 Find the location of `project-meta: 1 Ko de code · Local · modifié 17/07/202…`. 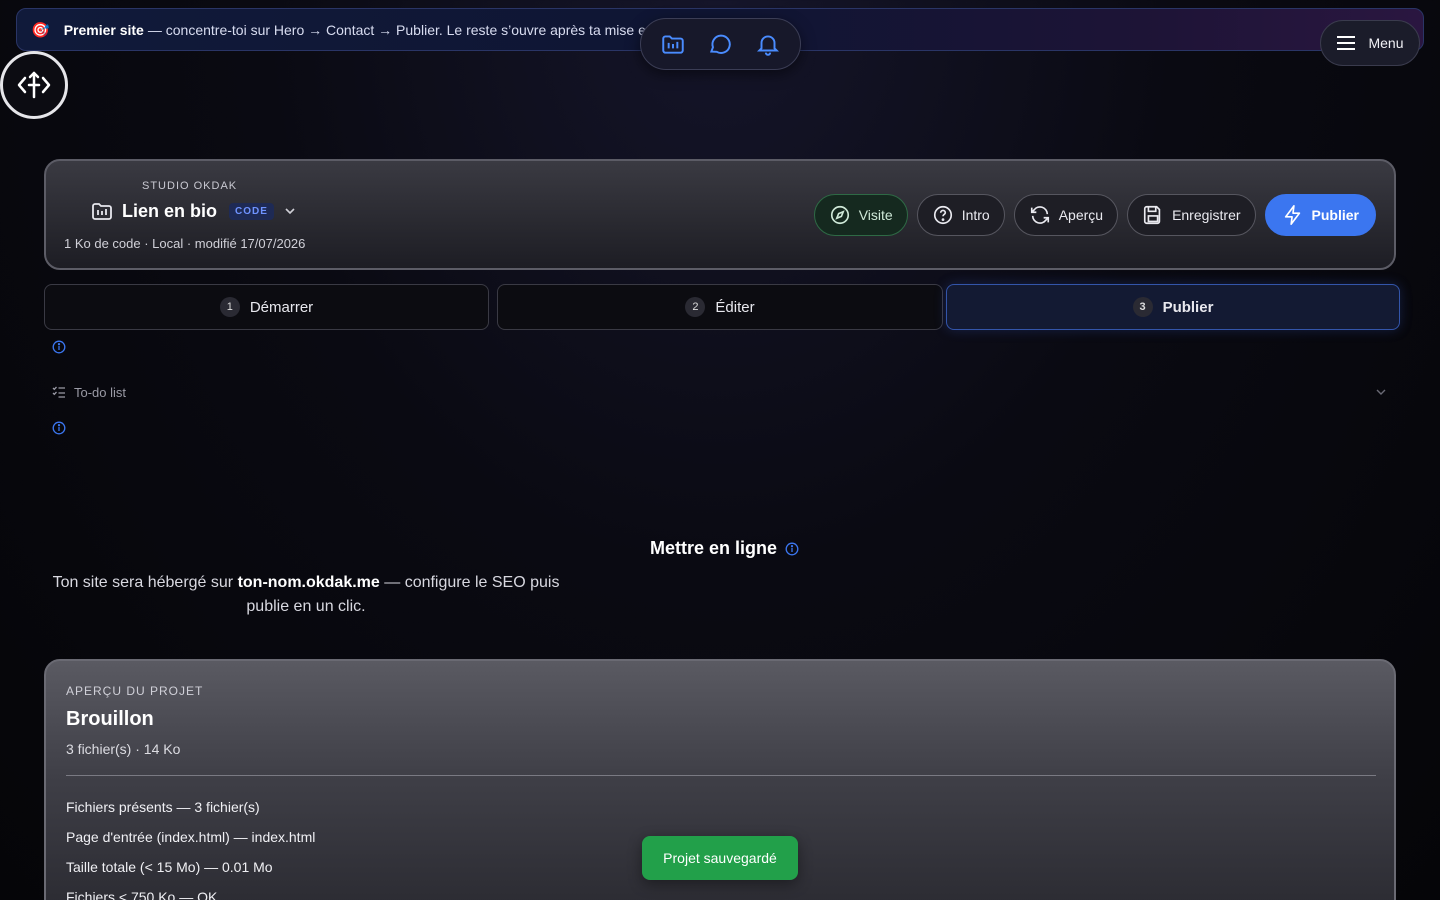

project-meta: 1 Ko de code · Local · modifié 17/07/202… is located at coordinates (185, 243).